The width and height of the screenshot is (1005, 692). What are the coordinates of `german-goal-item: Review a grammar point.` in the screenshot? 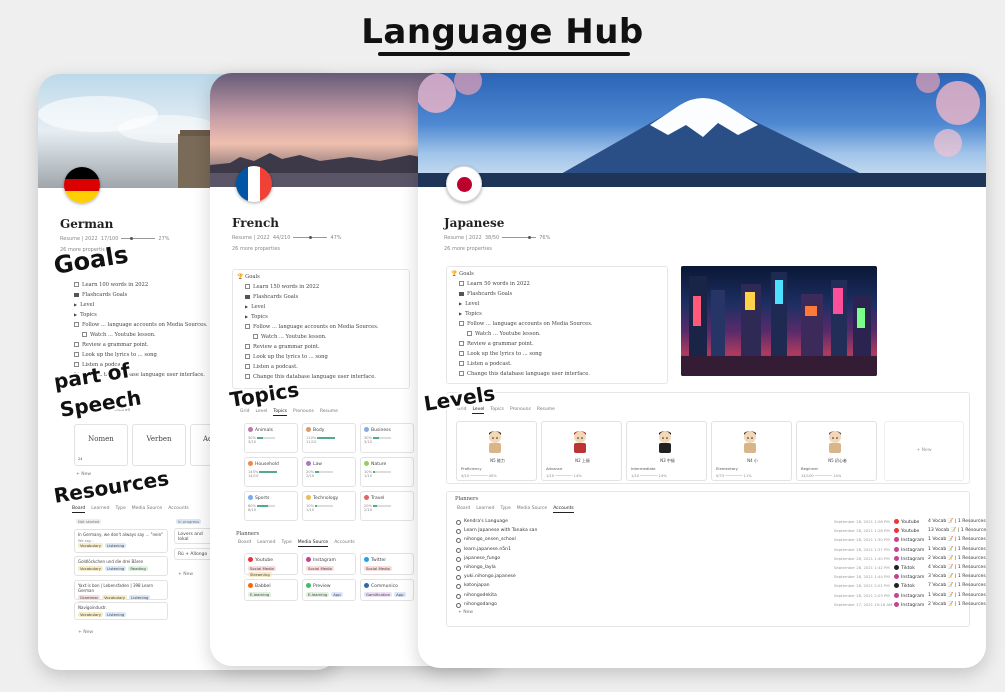 It's located at (141, 345).